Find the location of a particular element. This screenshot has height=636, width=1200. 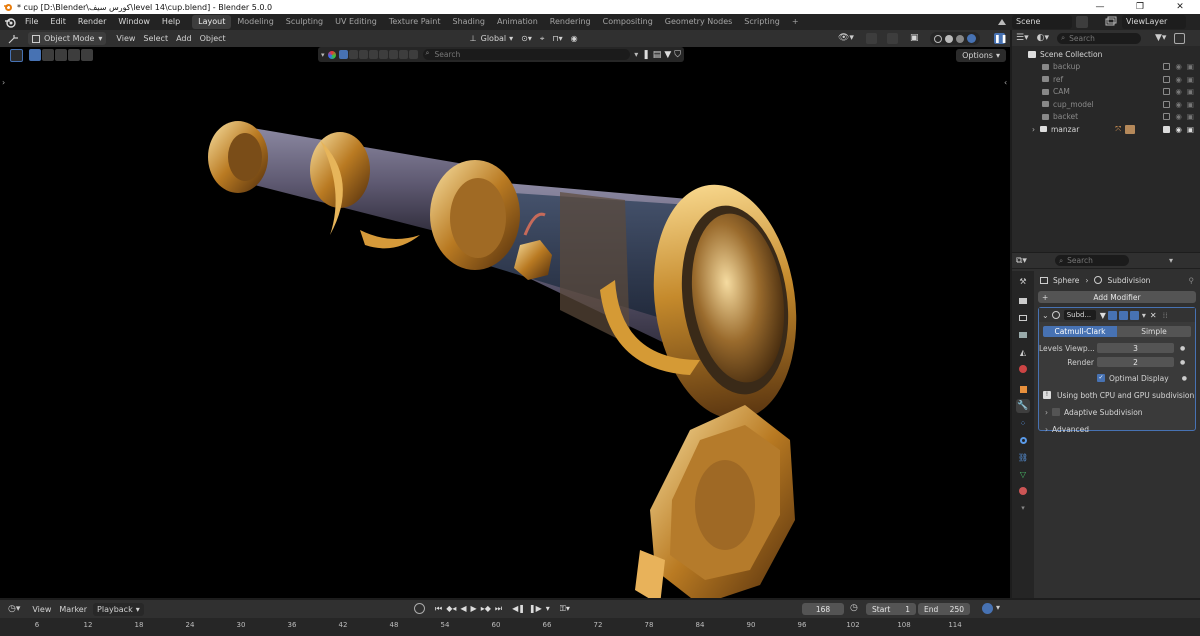

modifier-tab-icon: 🔧 is located at coordinates (1023, 406).